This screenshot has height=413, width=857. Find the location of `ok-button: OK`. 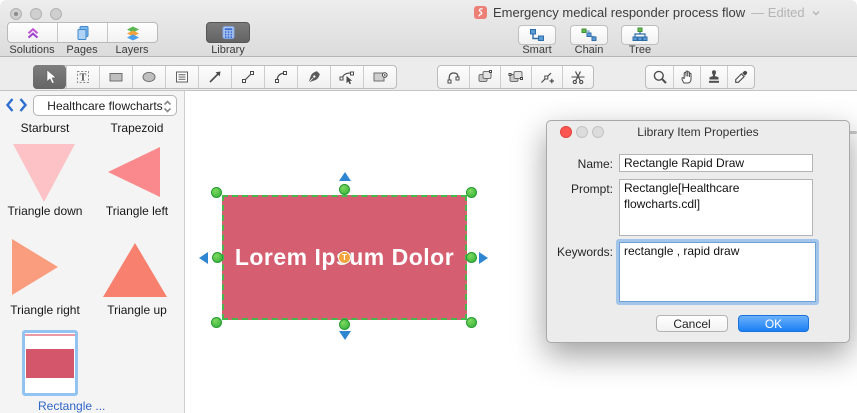

ok-button: OK is located at coordinates (773, 323).